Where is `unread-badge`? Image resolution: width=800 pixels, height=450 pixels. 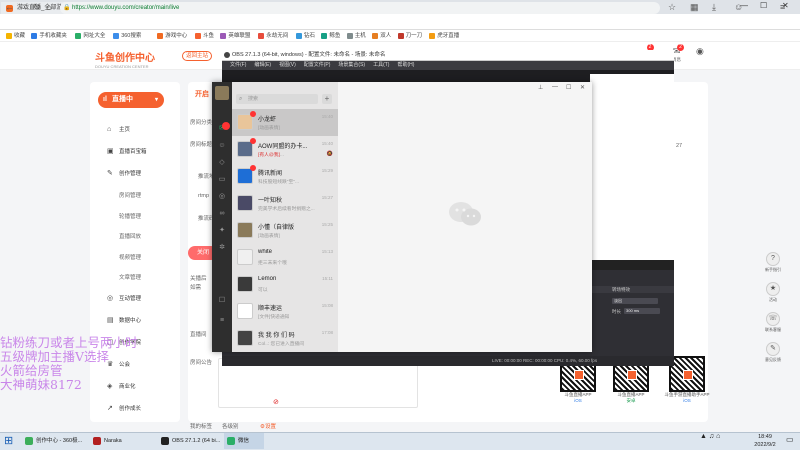 unread-badge is located at coordinates (253, 114).